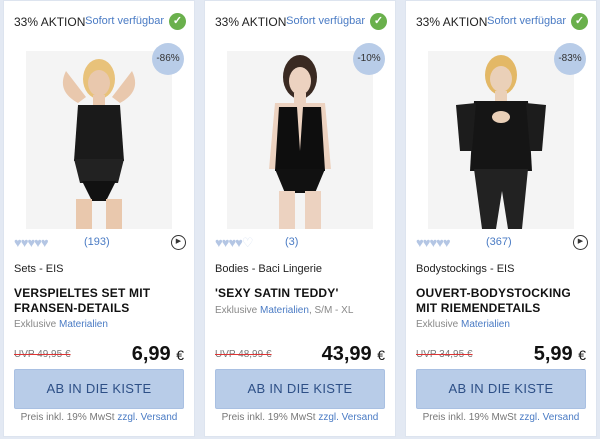  What do you see at coordinates (243, 354) in the screenshot?
I see `old-price: UVP 48,99 €` at bounding box center [243, 354].